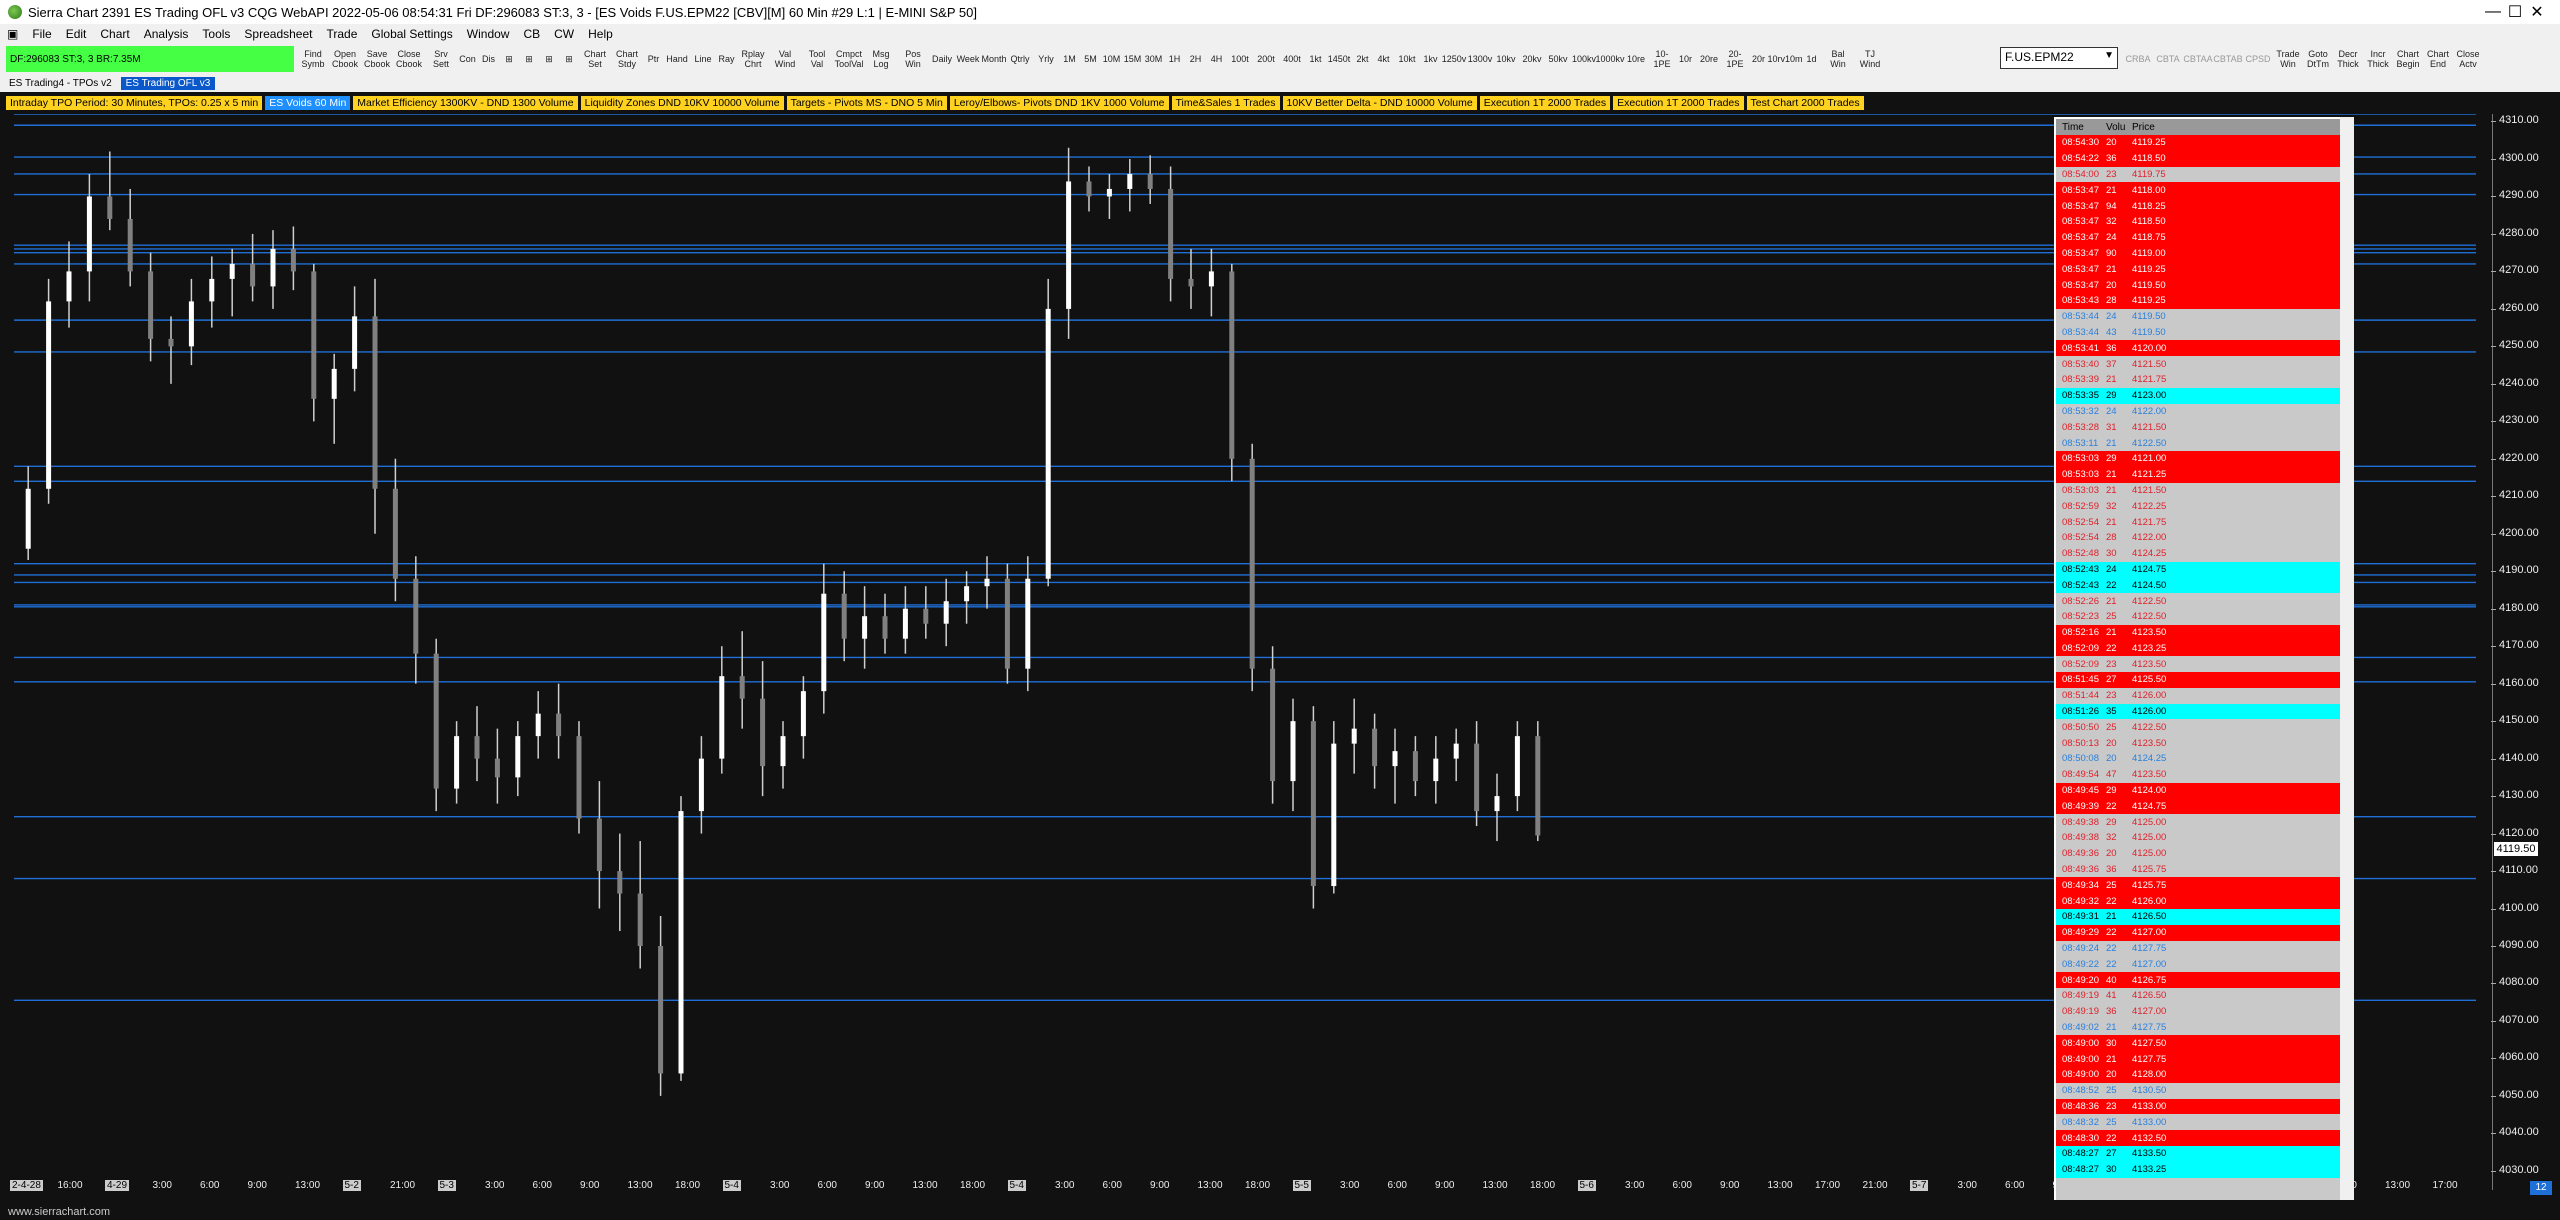 The image size is (2560, 1220). I want to click on toolbar-button-2kt: 2kt, so click(1362, 59).